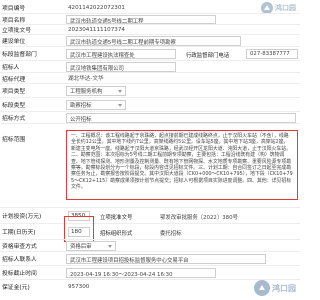 This screenshot has width=320, height=300. I want to click on label-section-type: 标段类型, so click(14, 106).